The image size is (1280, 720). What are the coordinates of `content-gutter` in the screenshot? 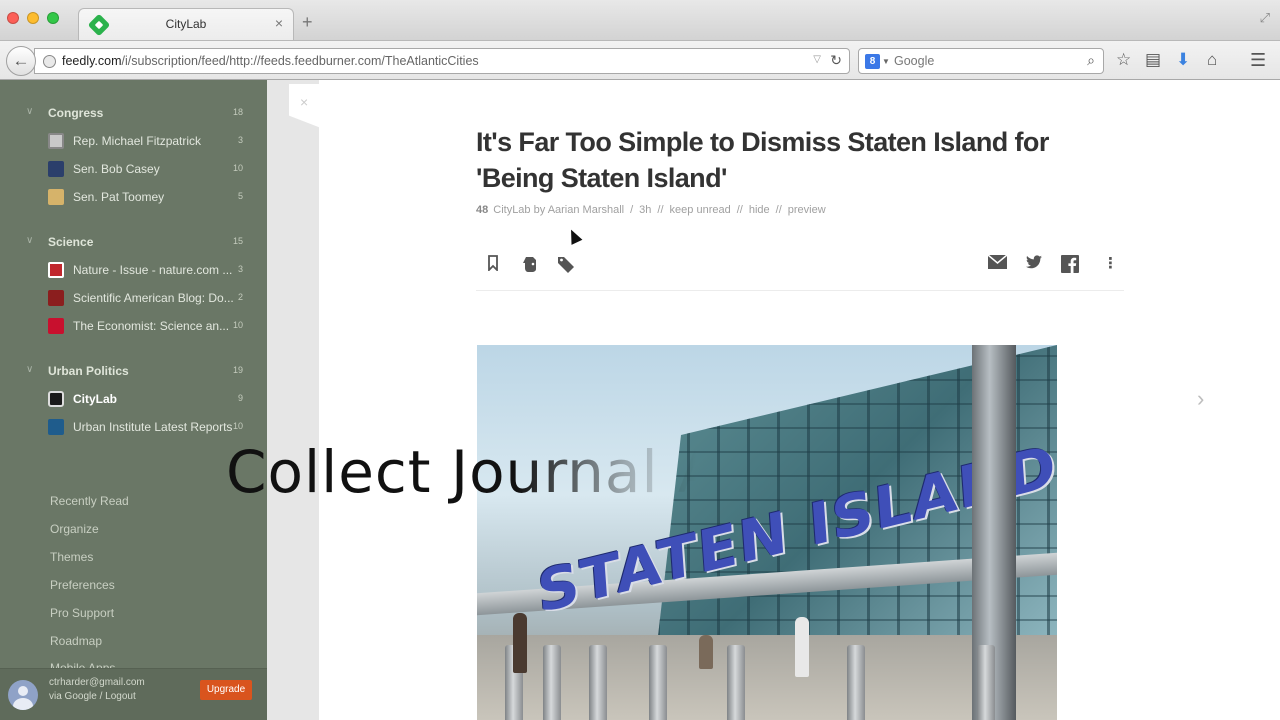 It's located at (293, 400).